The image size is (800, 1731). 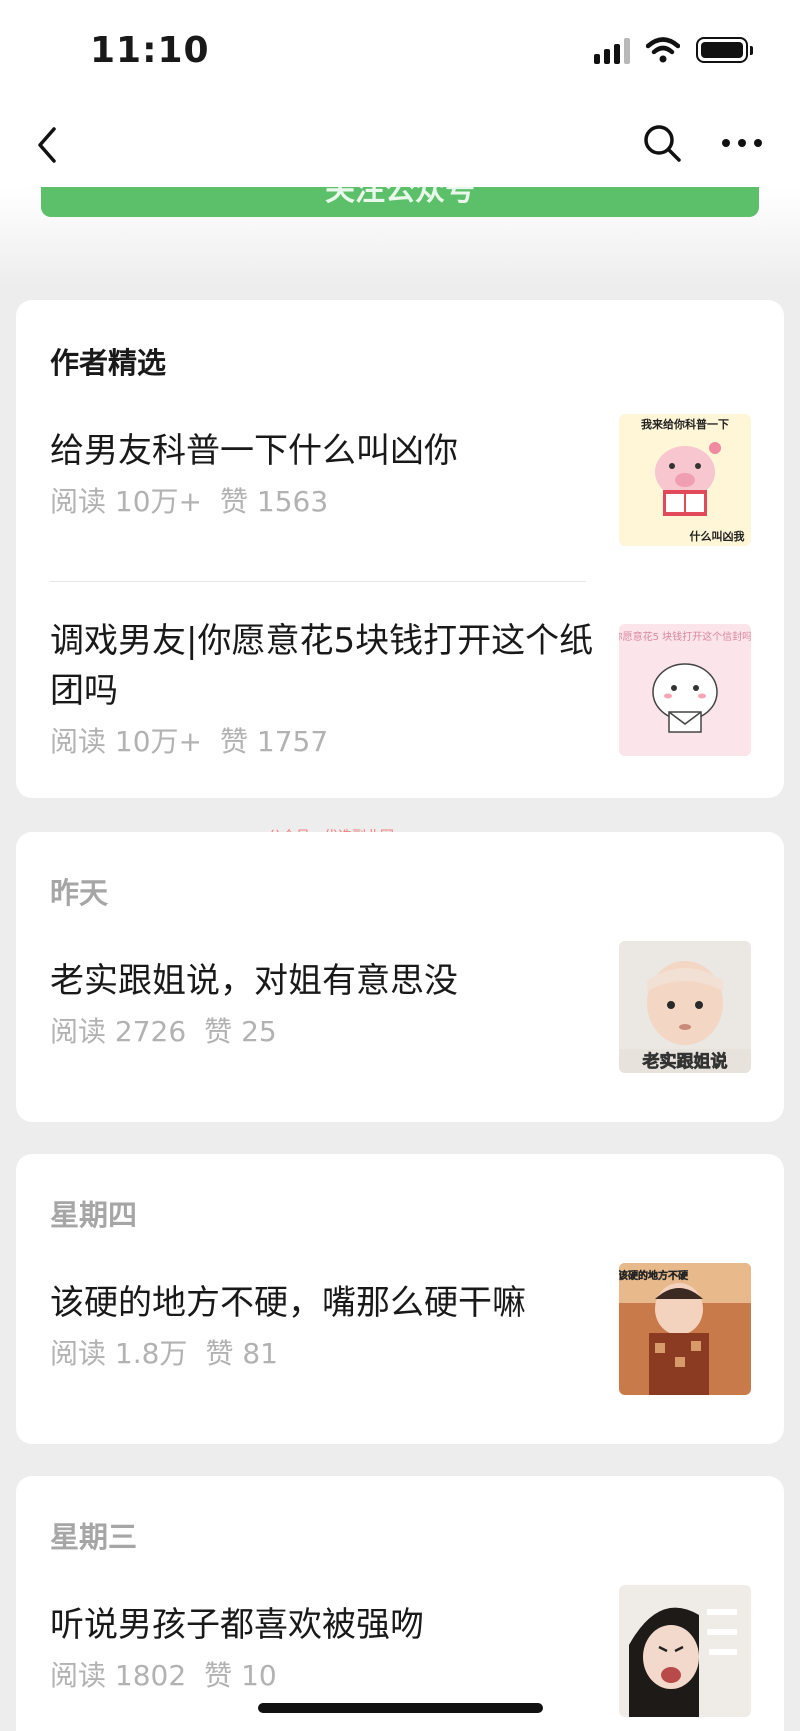 What do you see at coordinates (318, 581) in the screenshot?
I see `divider` at bounding box center [318, 581].